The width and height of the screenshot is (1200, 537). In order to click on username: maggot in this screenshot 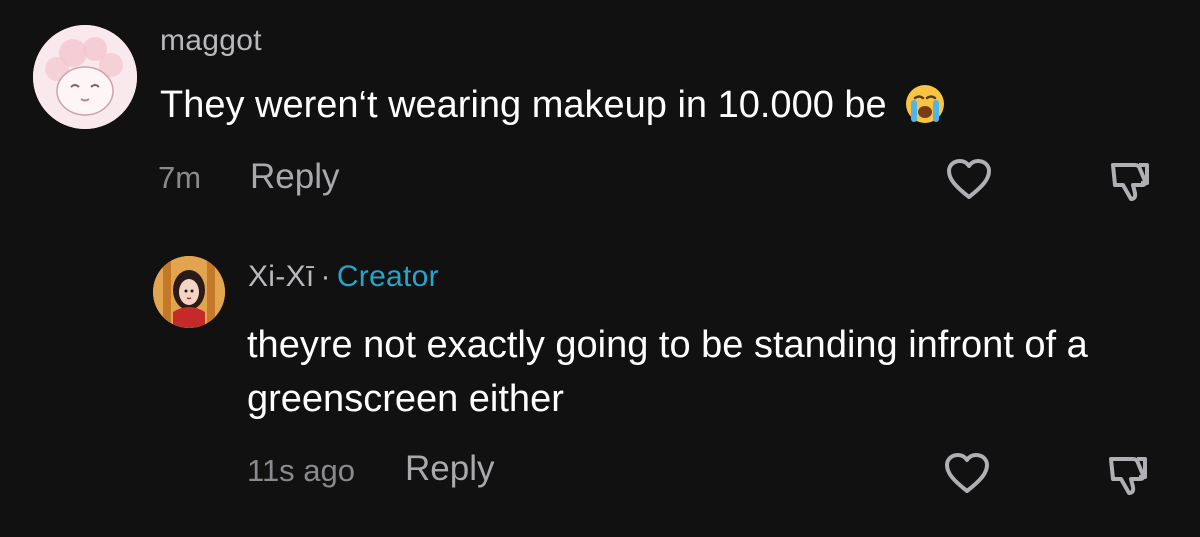, I will do `click(211, 41)`.